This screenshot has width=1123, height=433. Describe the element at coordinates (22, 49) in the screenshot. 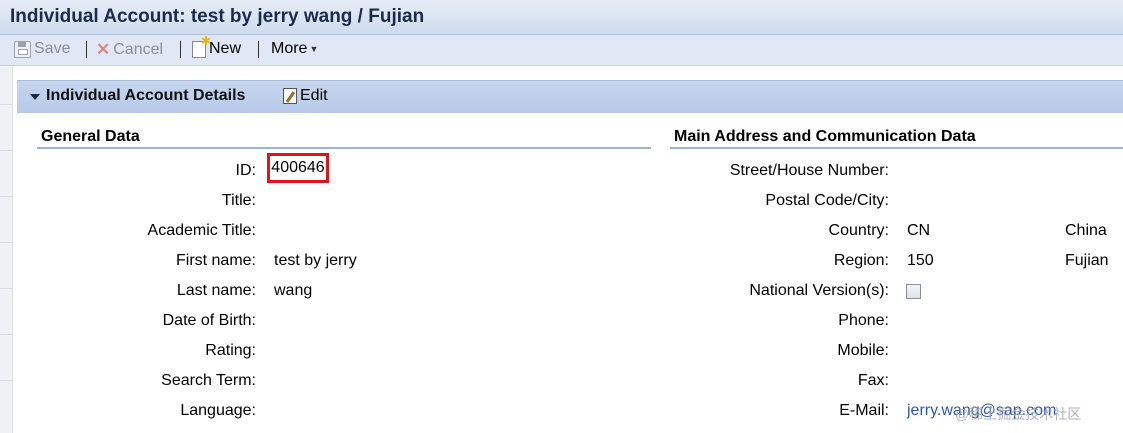

I see `save-icon` at that location.